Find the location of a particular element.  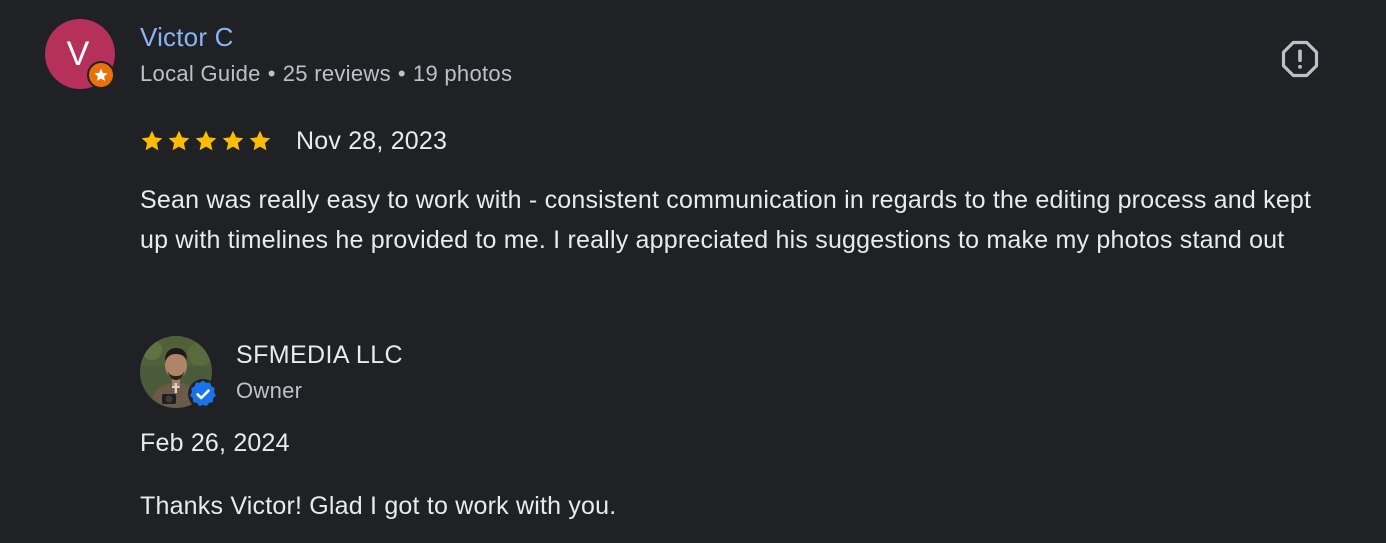

report-review-button is located at coordinates (1300, 59).